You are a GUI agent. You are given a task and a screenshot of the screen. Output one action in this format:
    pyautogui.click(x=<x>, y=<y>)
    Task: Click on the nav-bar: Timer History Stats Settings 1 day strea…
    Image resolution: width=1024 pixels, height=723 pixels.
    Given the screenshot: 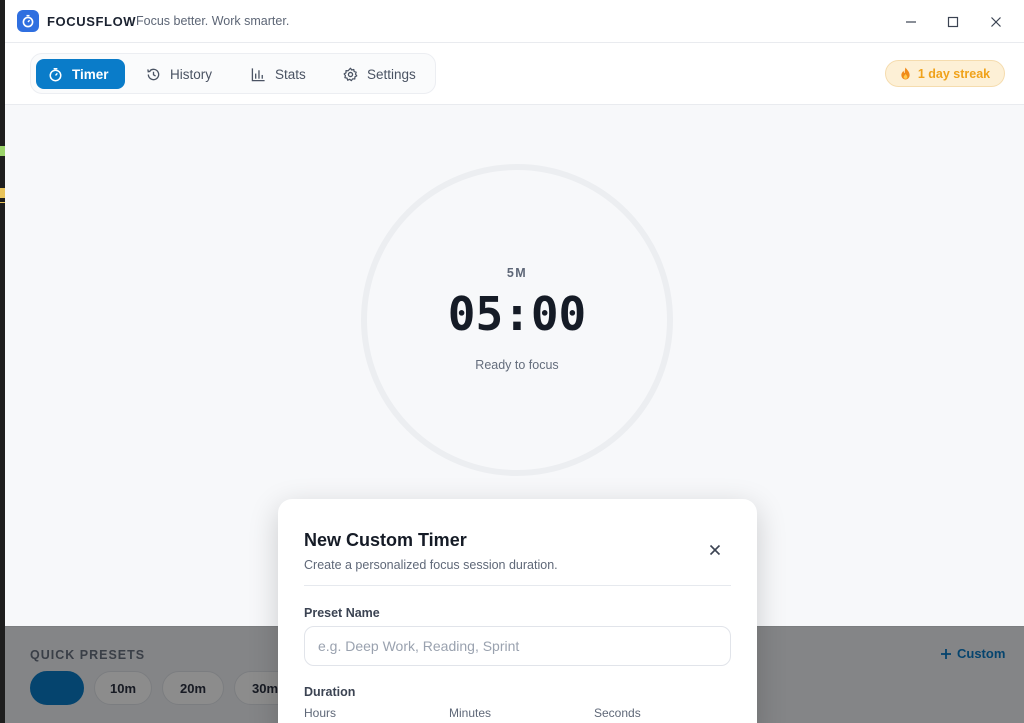 What is the action you would take?
    pyautogui.click(x=514, y=74)
    